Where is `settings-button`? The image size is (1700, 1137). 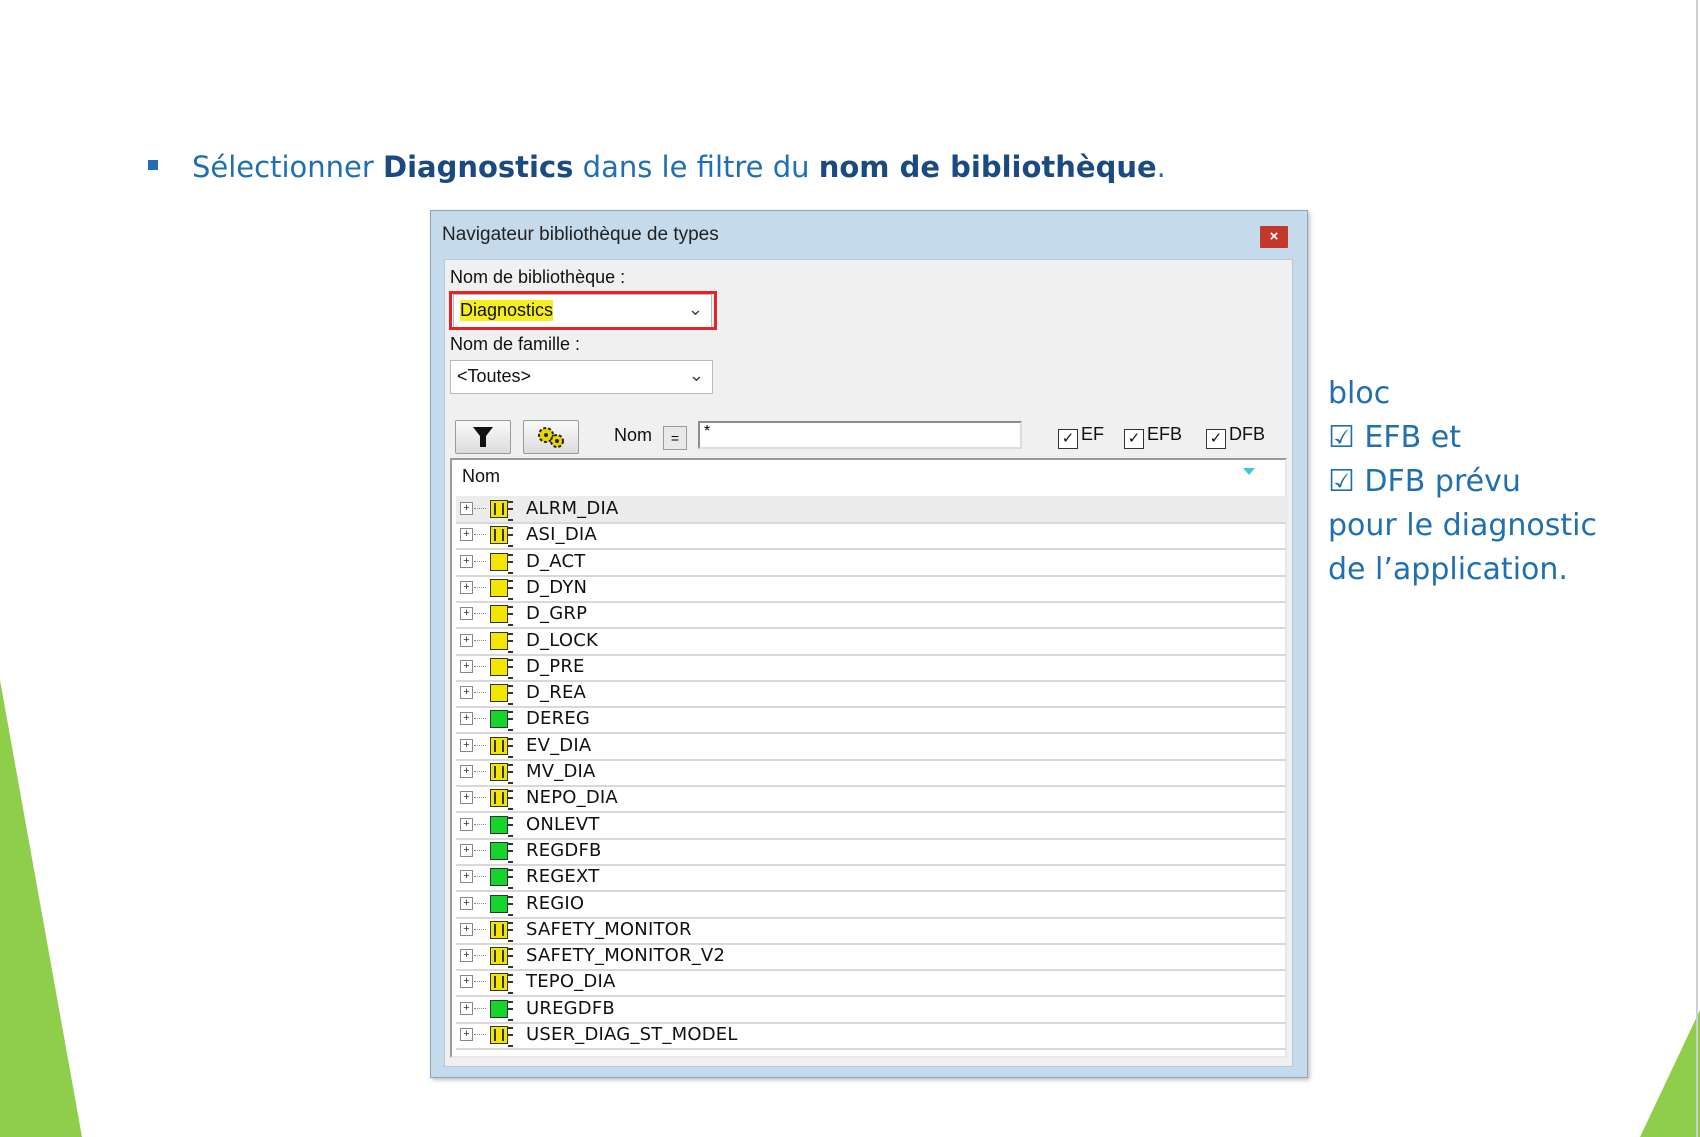
settings-button is located at coordinates (551, 437).